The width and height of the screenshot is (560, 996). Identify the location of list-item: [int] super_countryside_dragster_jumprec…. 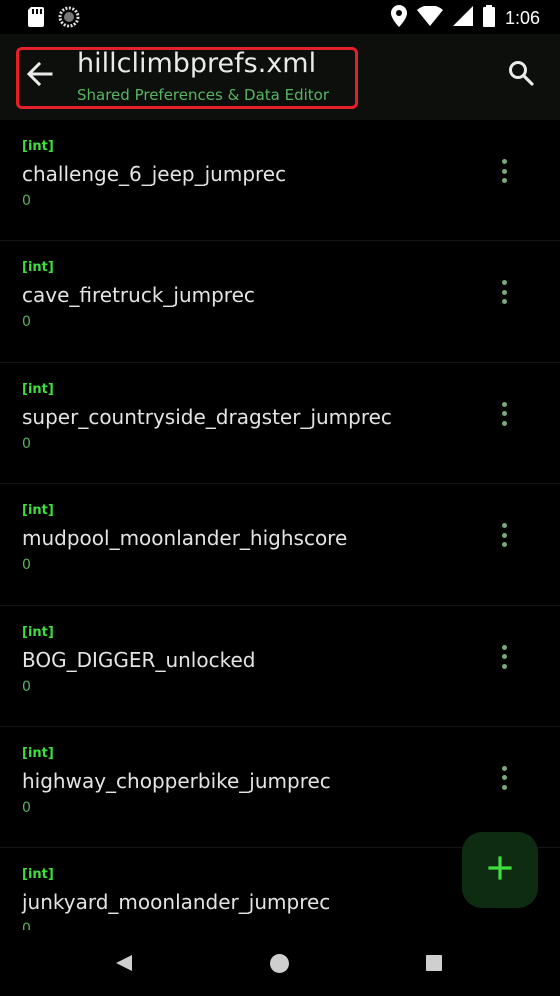
(280, 424).